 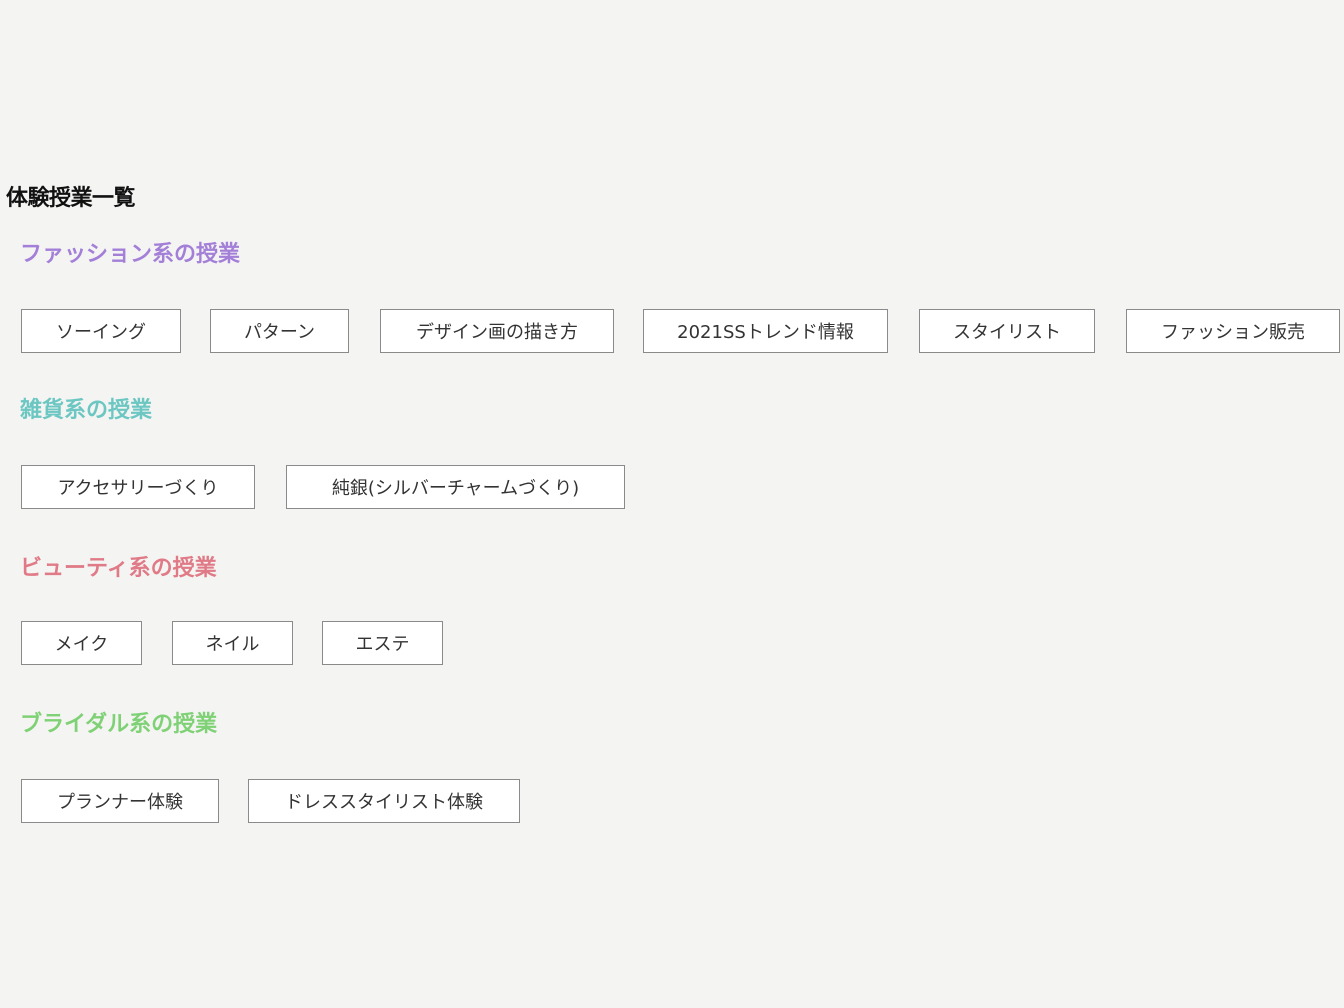 I want to click on class-button-fashion-sales: ファッション販売, so click(x=1233, y=331).